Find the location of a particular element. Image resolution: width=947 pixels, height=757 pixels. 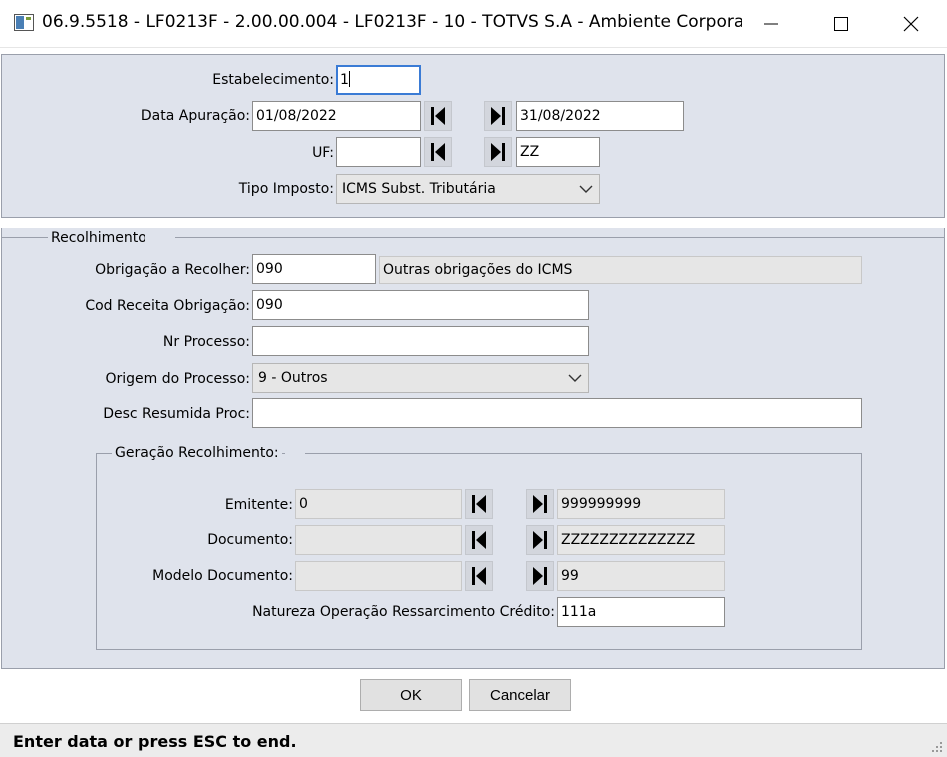

desc-resumida-label: Desc Resumida Proc: is located at coordinates (176, 414).